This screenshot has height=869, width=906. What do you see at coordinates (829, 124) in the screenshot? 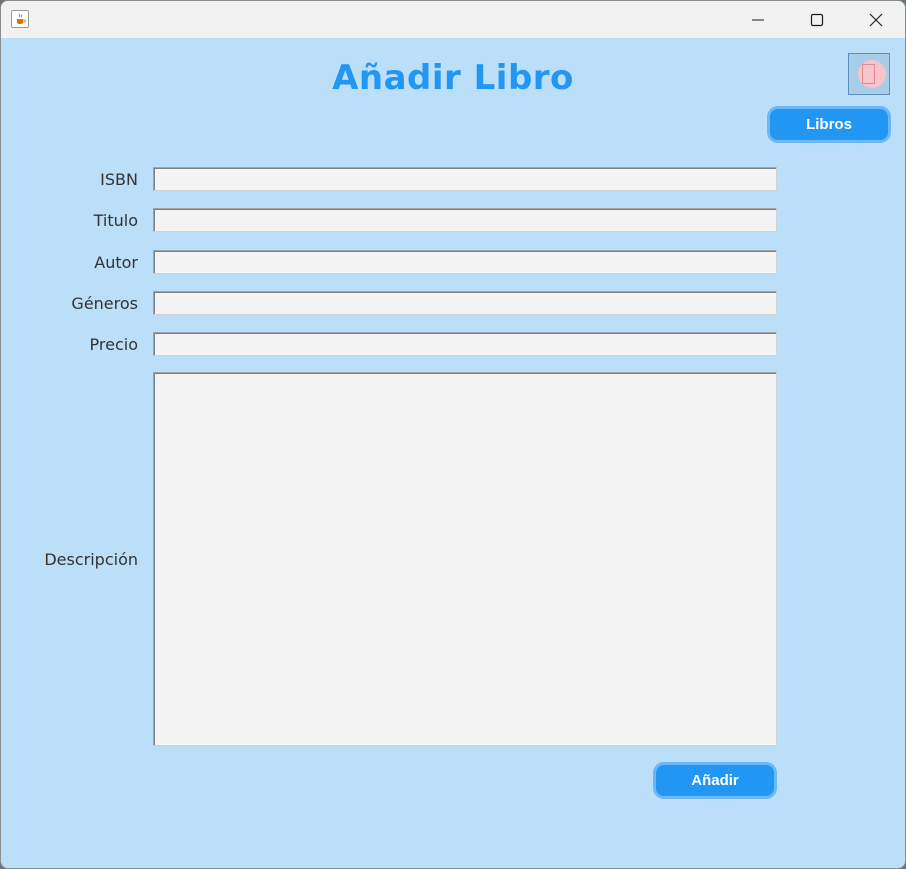
I see `libros-button: Libros` at bounding box center [829, 124].